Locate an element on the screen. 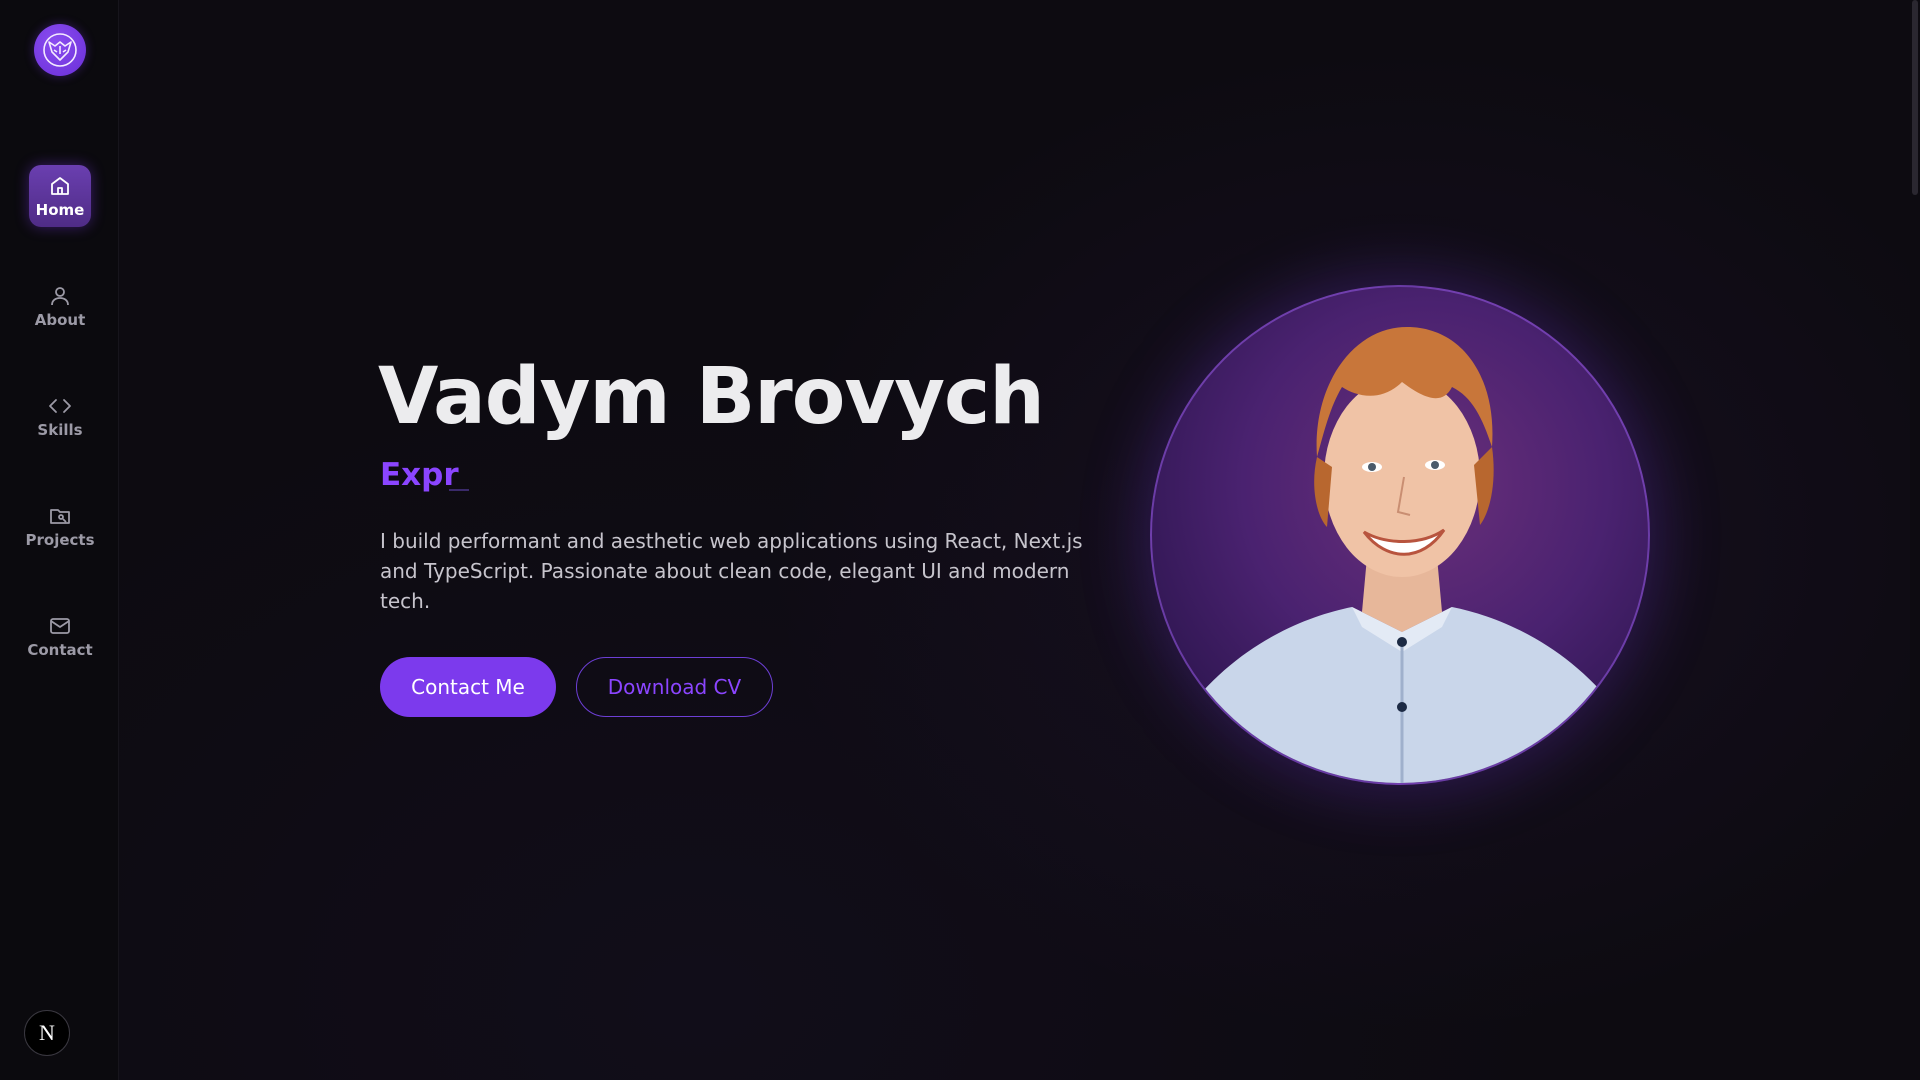 This screenshot has width=1920, height=1080. profile-photo is located at coordinates (1400, 535).